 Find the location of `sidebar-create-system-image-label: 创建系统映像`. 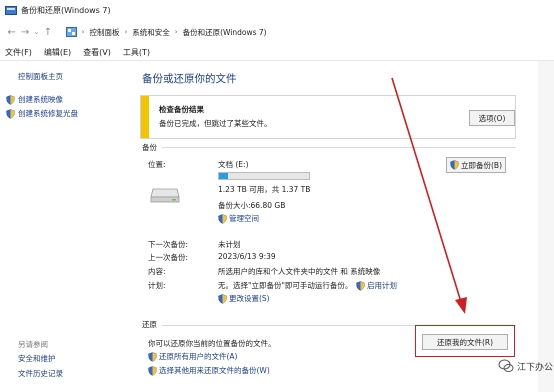

sidebar-create-system-image-label: 创建系统映像 is located at coordinates (40, 99).